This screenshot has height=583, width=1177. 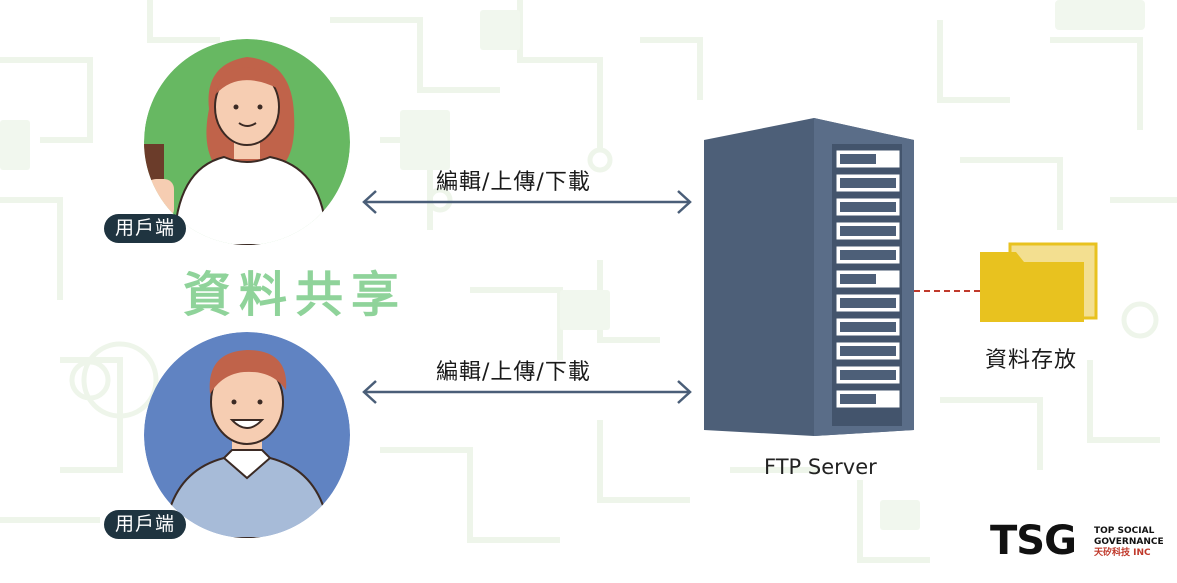 I want to click on company-logo: TSG TOP SOCIAL GOVERNANCE 天矽科技 INC, so click(x=1077, y=541).